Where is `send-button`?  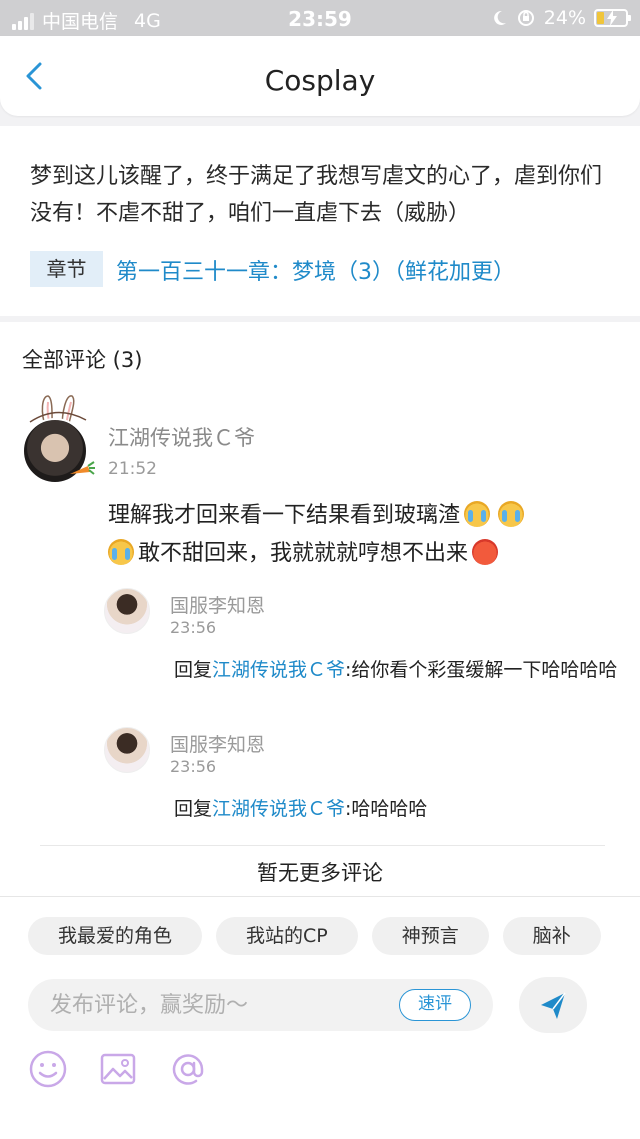 send-button is located at coordinates (553, 1005).